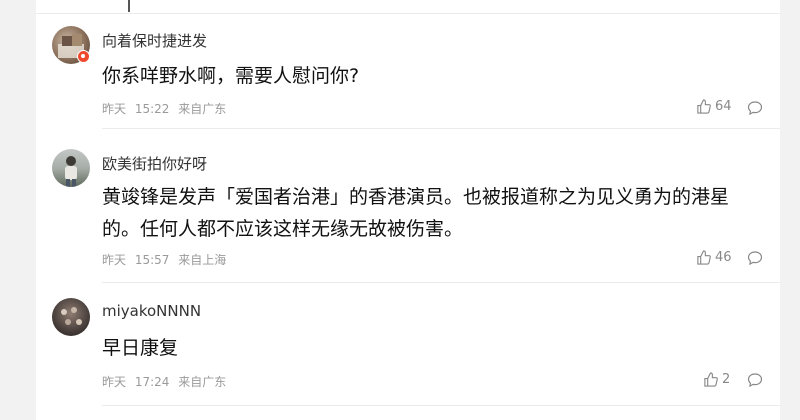 The width and height of the screenshot is (800, 420). What do you see at coordinates (154, 163) in the screenshot?
I see `username: 欧美街拍你好呀` at bounding box center [154, 163].